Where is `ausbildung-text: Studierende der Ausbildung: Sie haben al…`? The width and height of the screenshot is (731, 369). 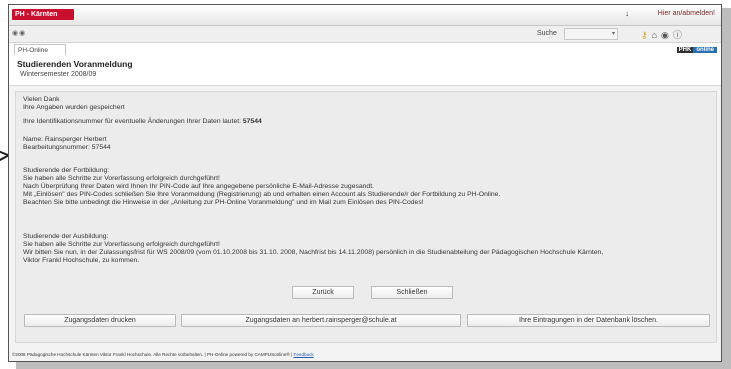
ausbildung-text: Studierende der Ausbildung: Sie haben al… is located at coordinates (313, 248).